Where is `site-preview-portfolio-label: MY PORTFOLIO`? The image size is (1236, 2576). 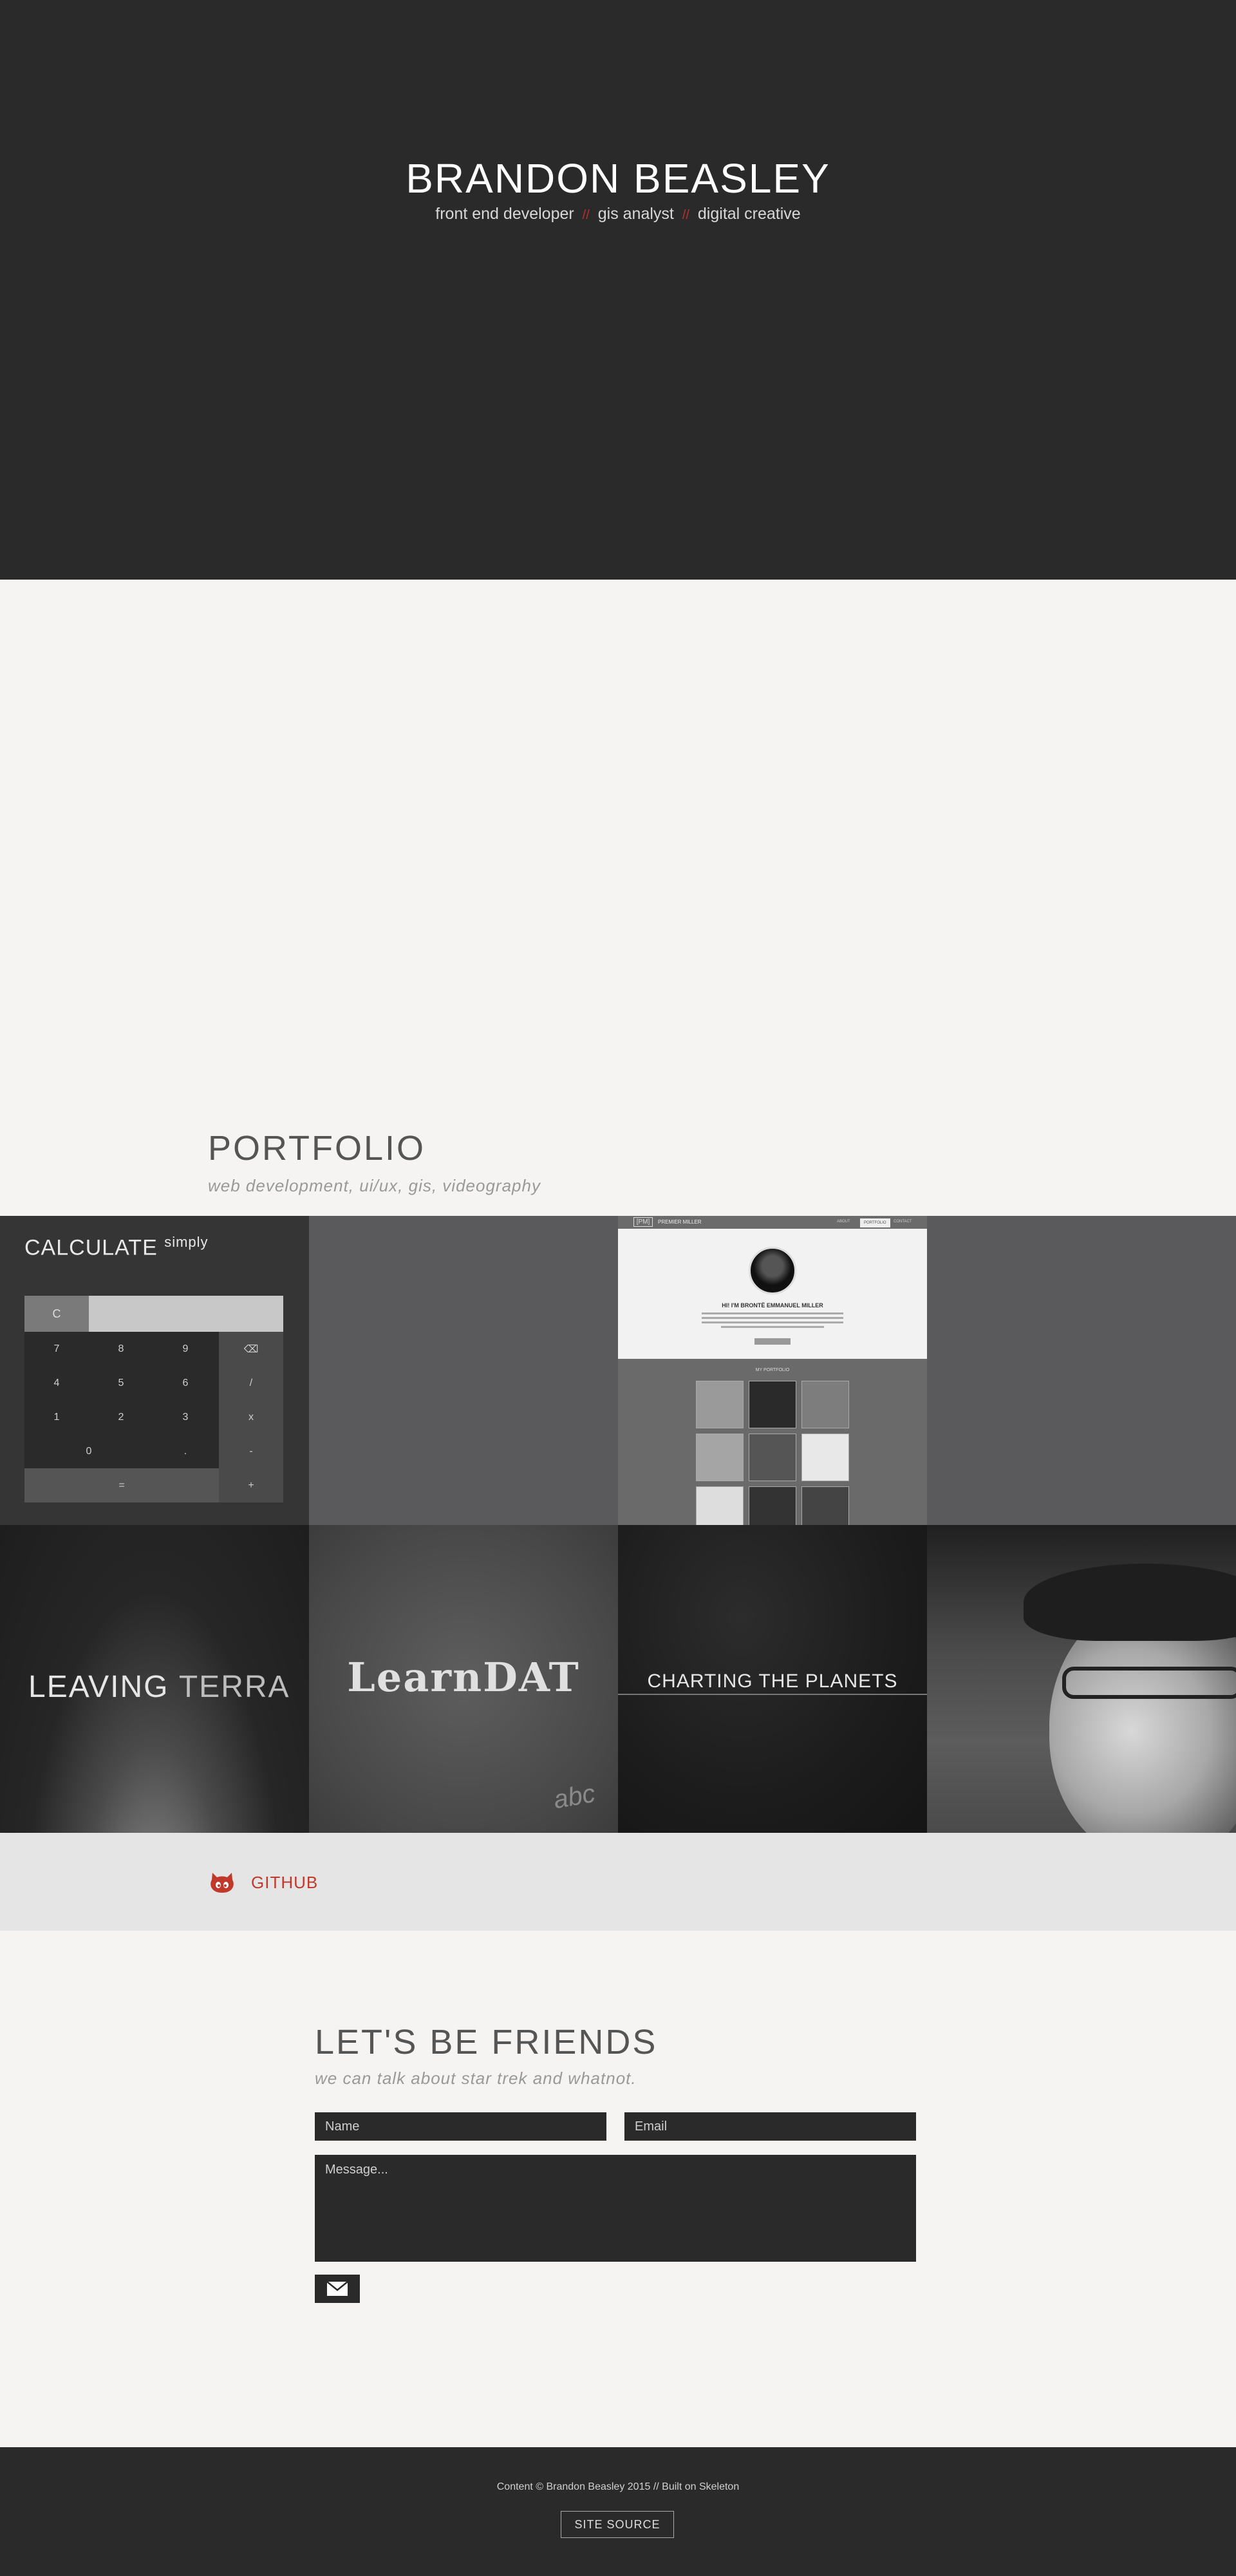
site-preview-portfolio-label: MY PORTFOLIO is located at coordinates (772, 1370).